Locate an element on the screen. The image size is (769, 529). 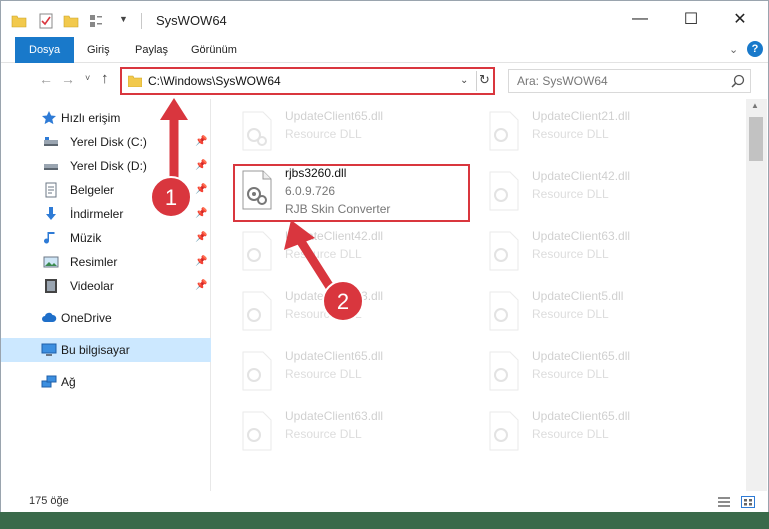
documents-icon is located at coordinates (51, 190).